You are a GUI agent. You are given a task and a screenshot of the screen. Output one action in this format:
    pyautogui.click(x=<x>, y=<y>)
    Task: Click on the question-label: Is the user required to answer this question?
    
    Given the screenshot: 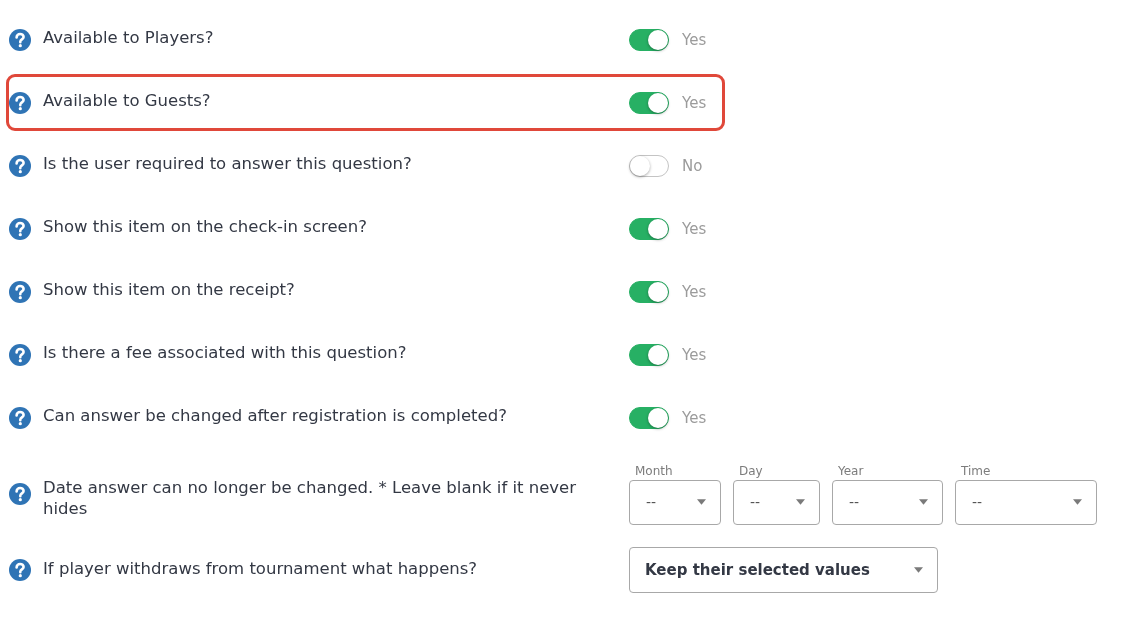 What is the action you would take?
    pyautogui.click(x=228, y=163)
    